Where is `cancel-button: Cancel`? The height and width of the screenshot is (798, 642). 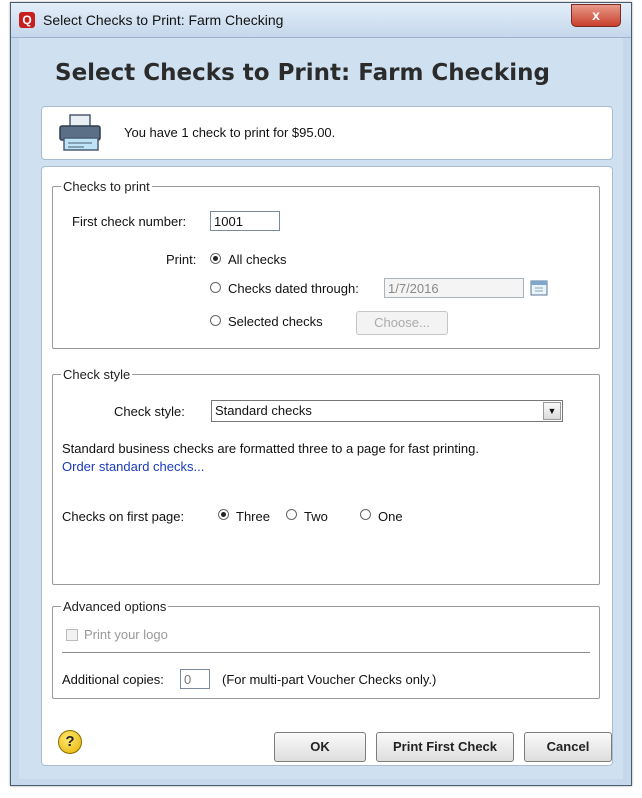
cancel-button: Cancel is located at coordinates (568, 747).